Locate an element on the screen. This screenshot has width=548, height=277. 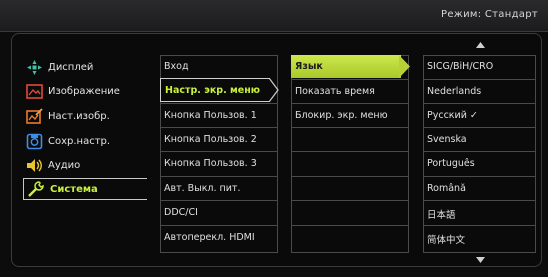
picture-icon is located at coordinates (34, 91).